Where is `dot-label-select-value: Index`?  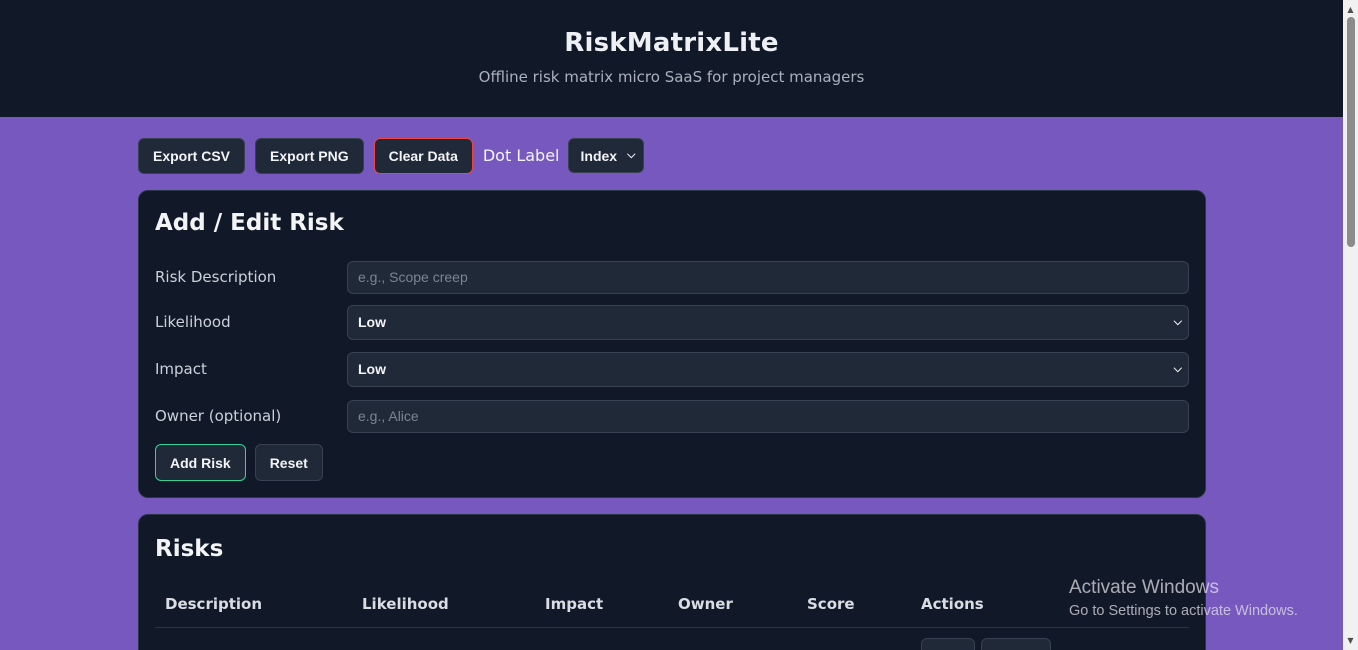 dot-label-select-value: Index is located at coordinates (599, 155).